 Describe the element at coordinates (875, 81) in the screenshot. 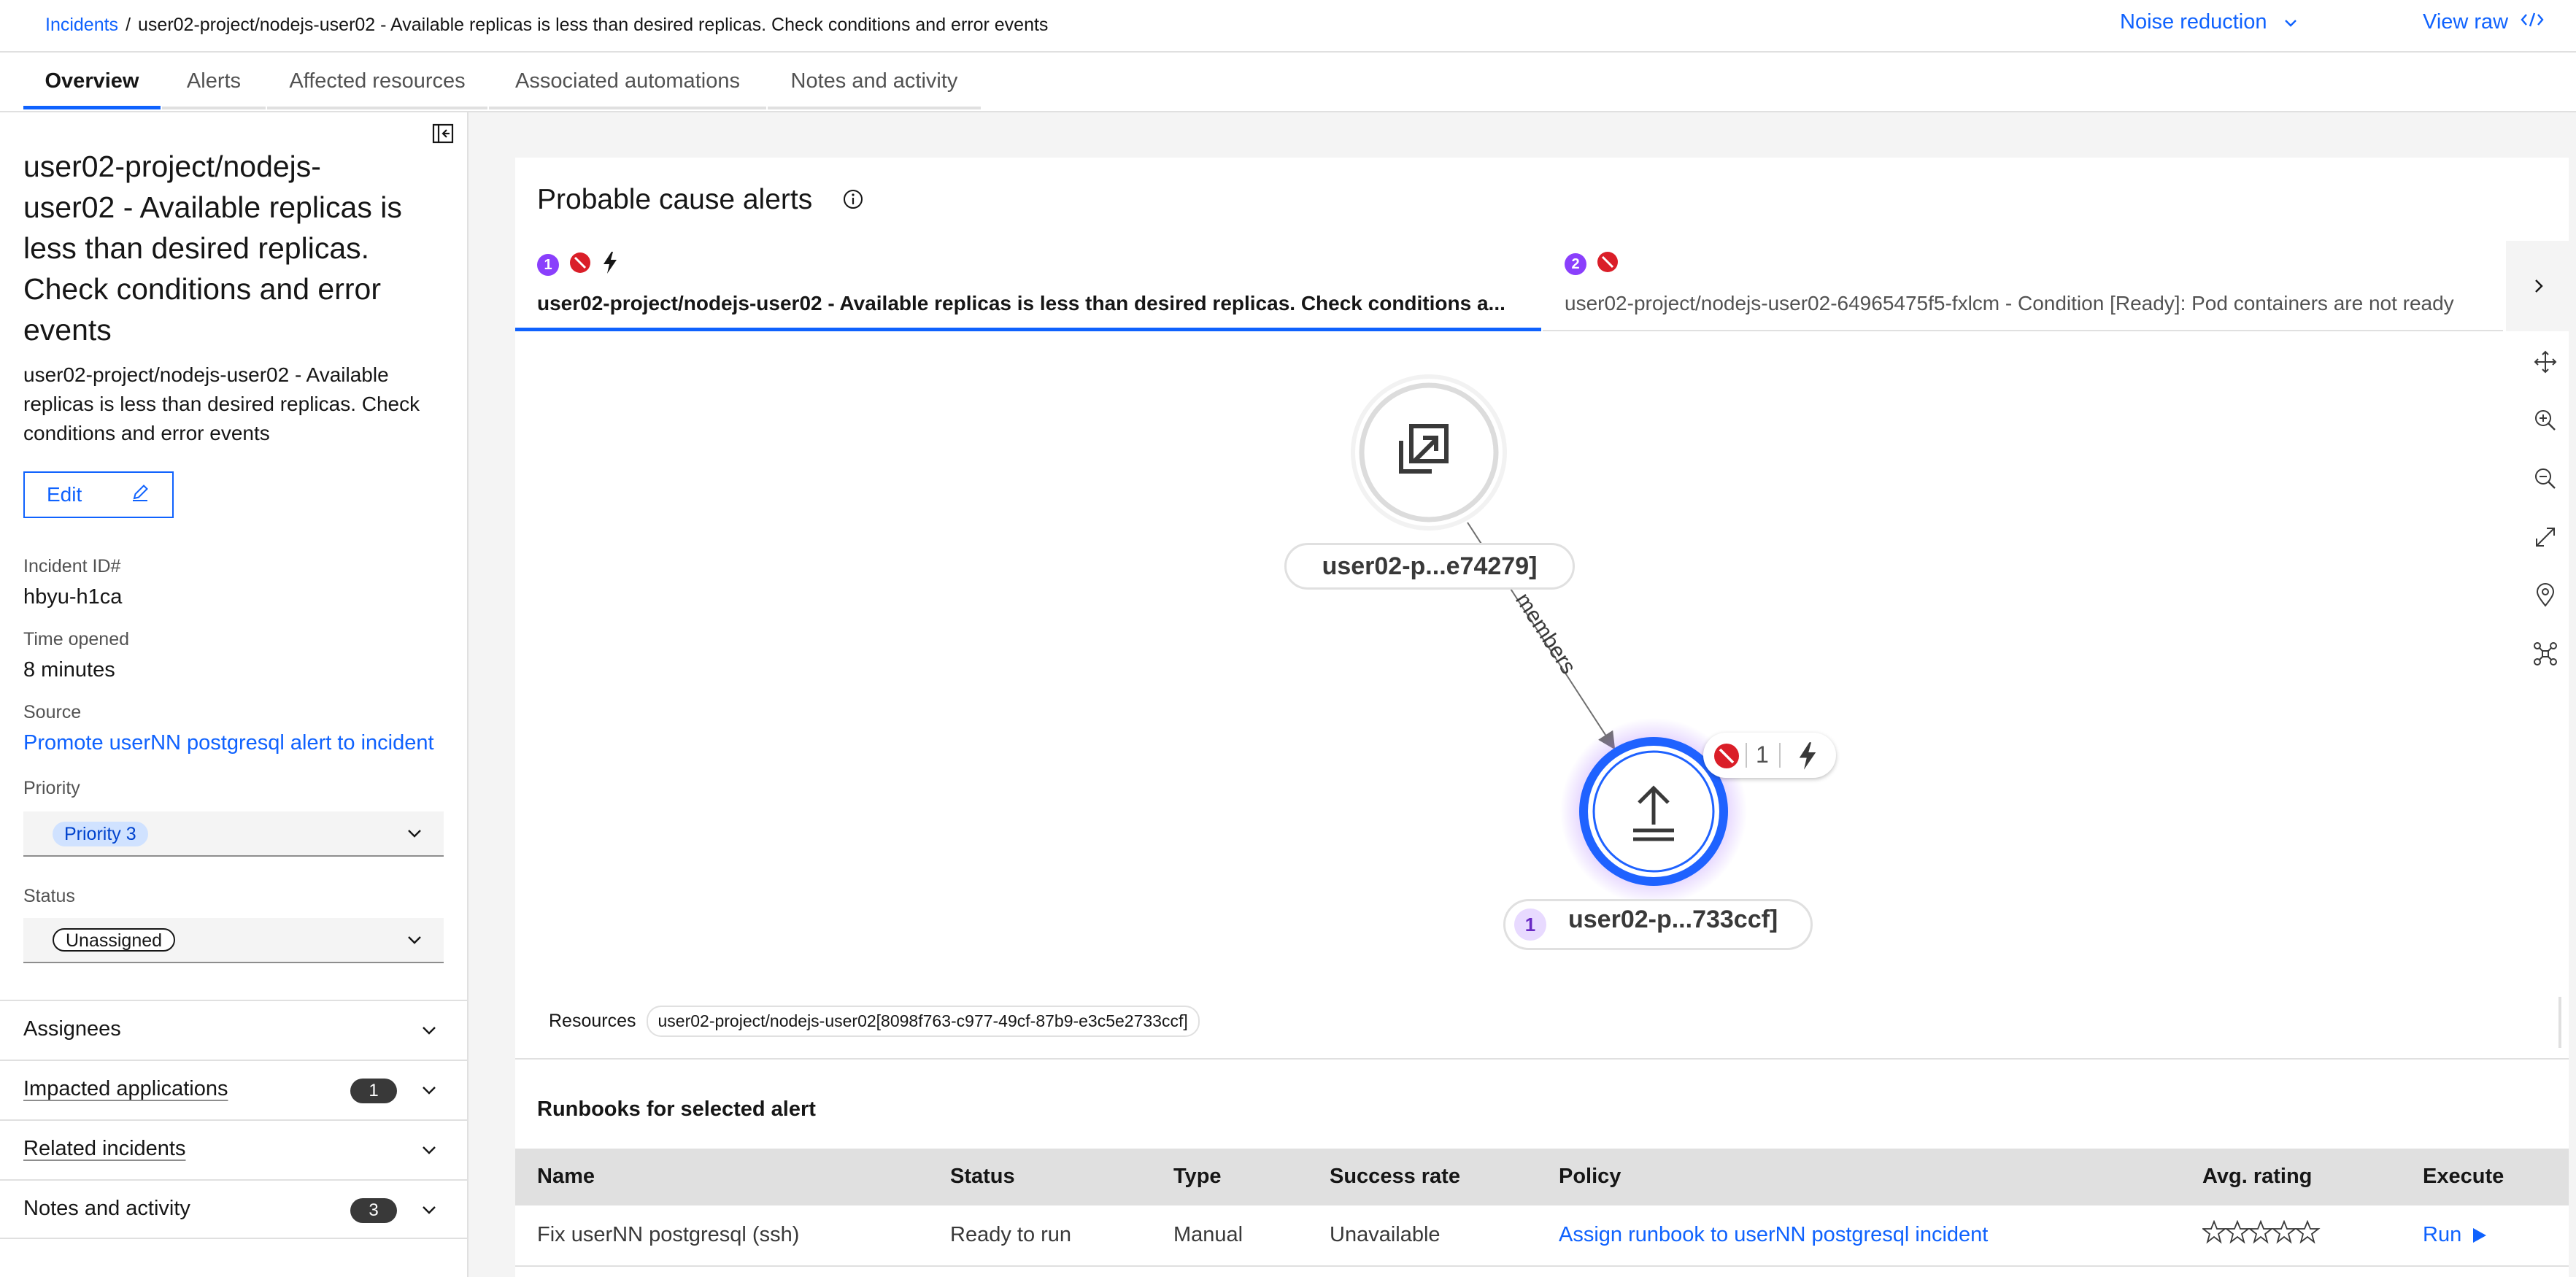

I see `tab-notes-and-activity: Notes and activity` at that location.